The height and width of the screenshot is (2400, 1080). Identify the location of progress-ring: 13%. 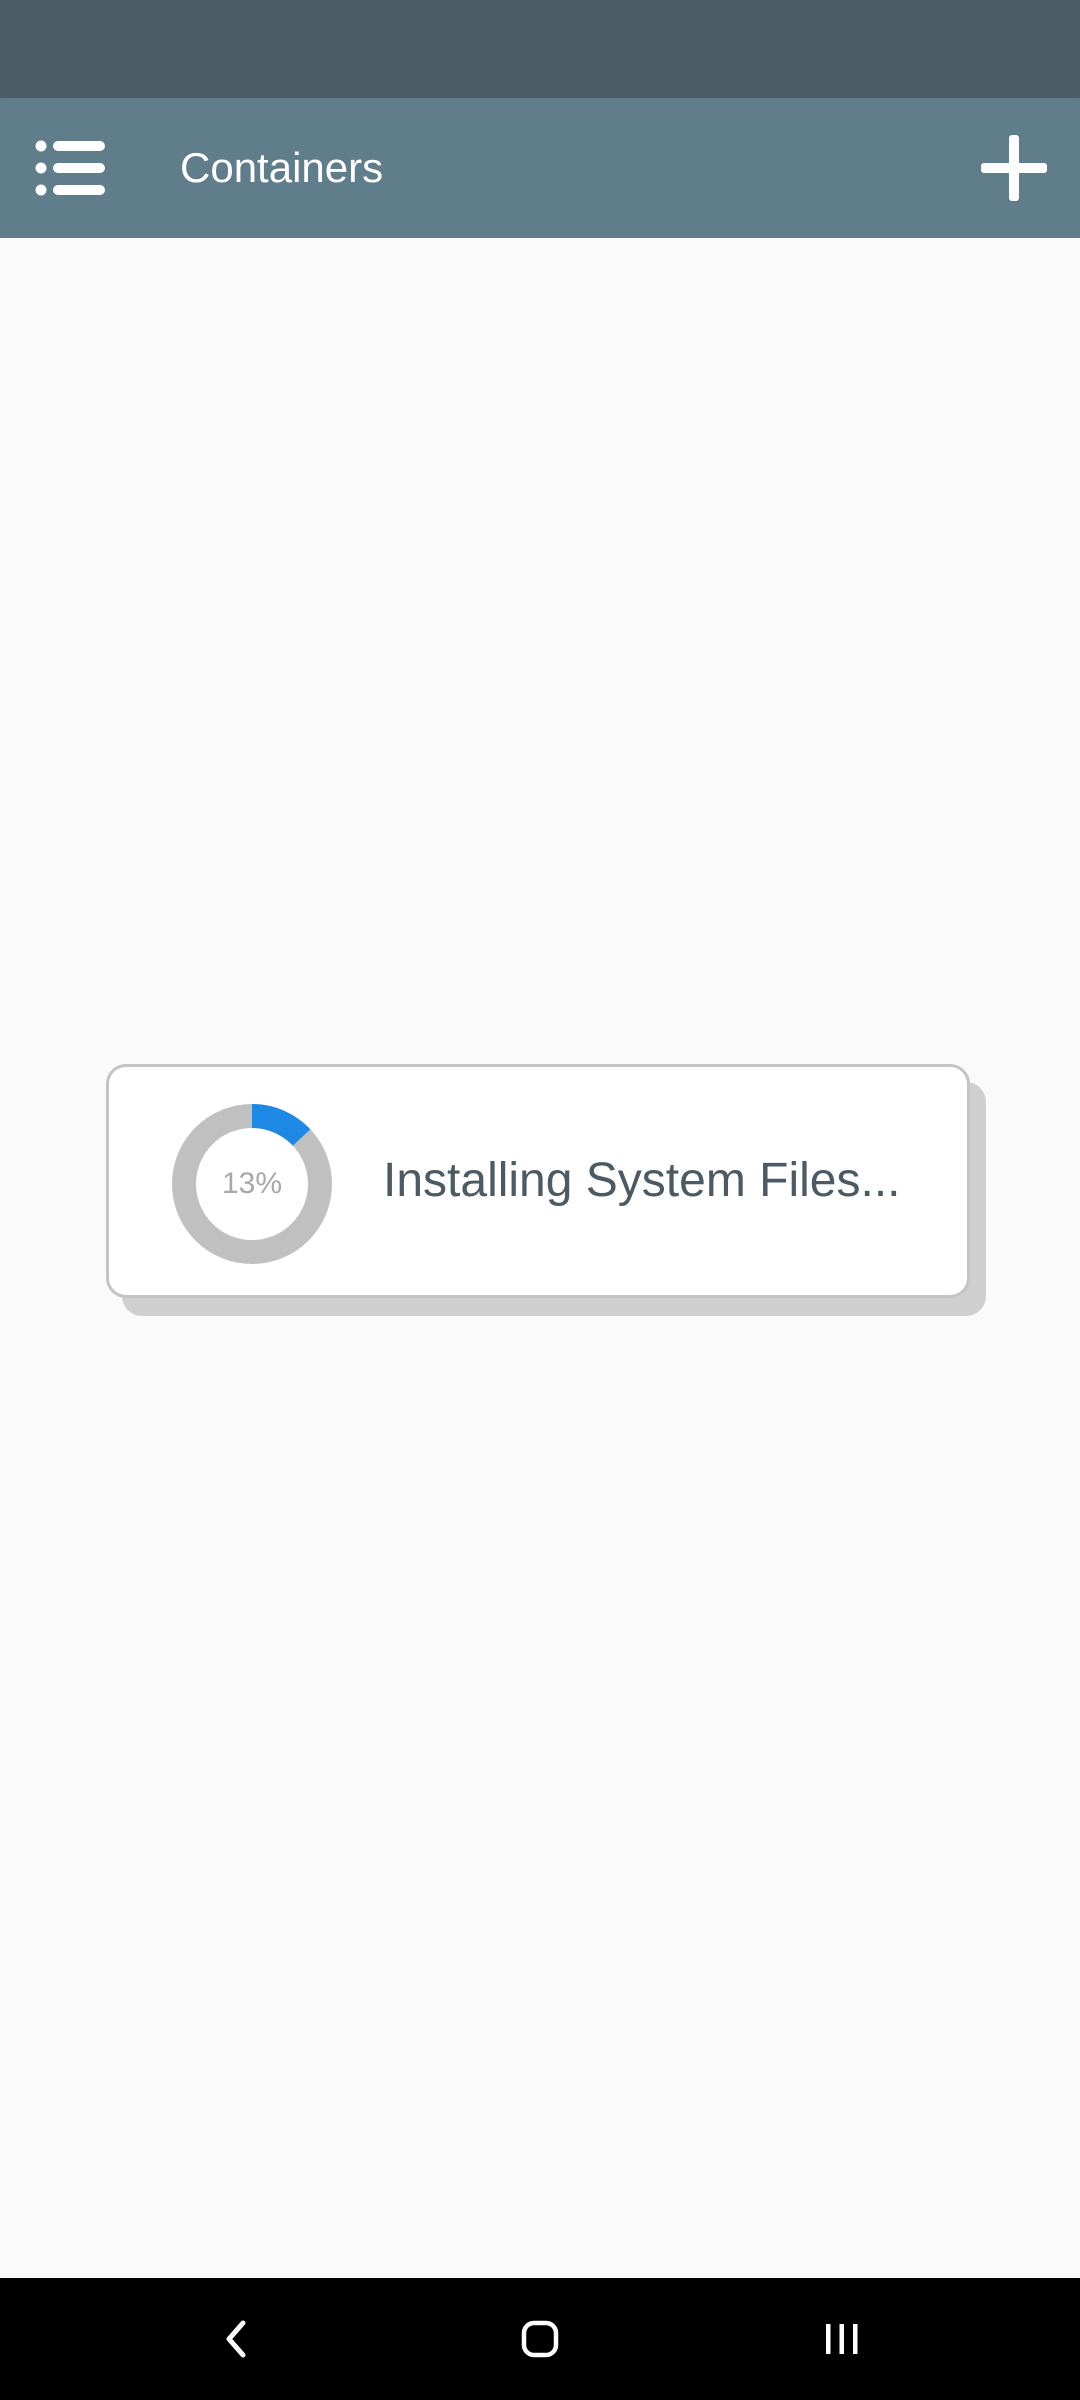
(252, 1184).